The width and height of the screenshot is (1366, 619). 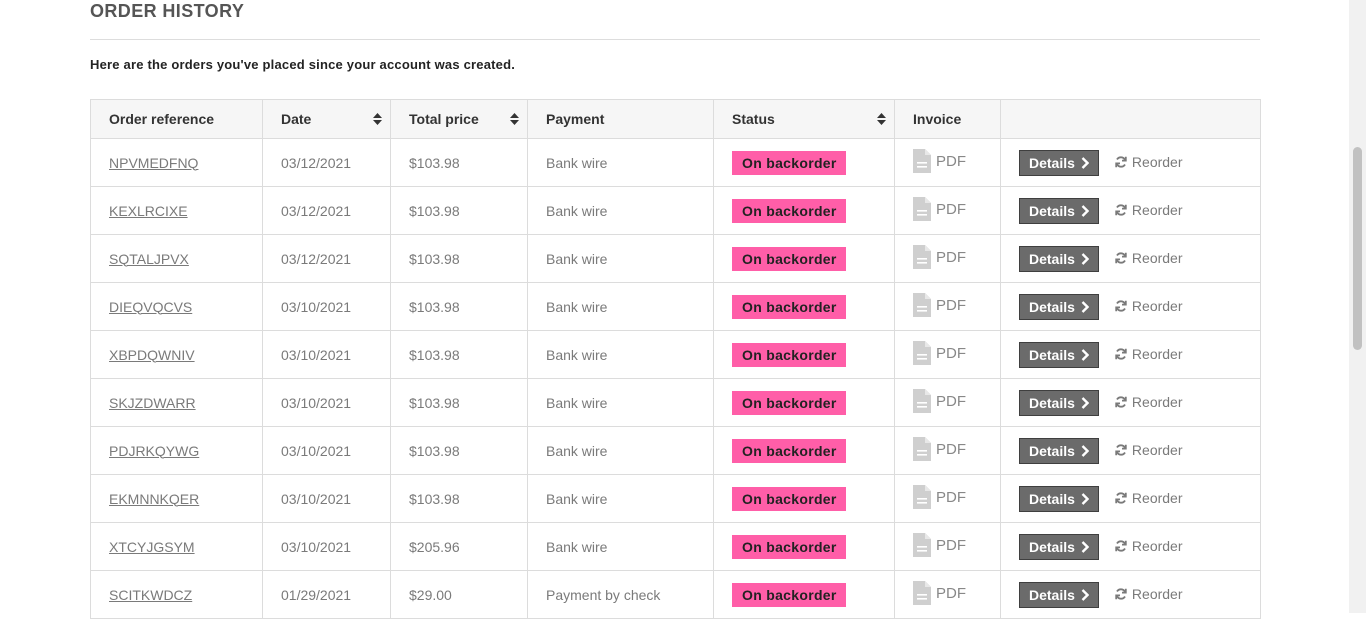 I want to click on order-reference-link: NPVMEDFNQ, so click(x=153, y=163).